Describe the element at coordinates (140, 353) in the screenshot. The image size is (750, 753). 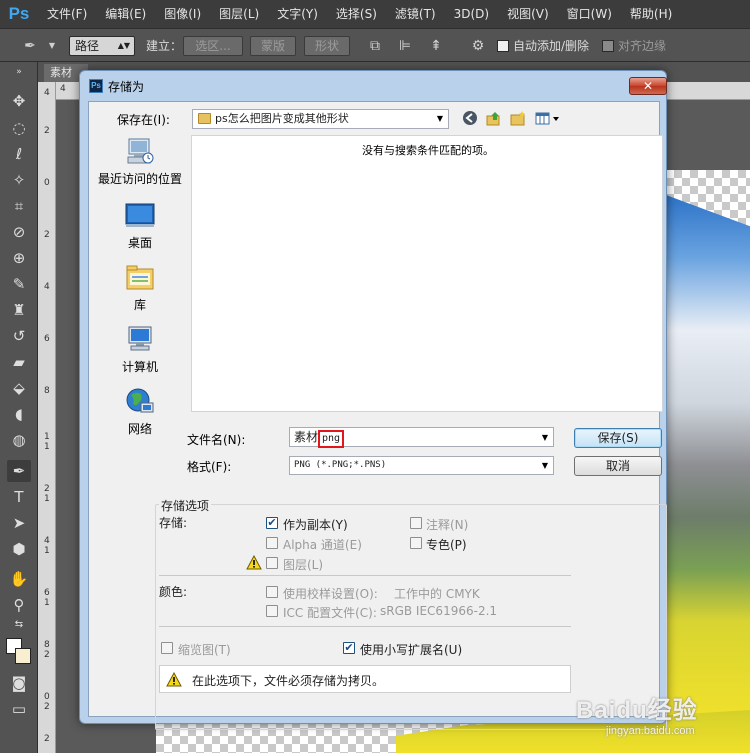
I see `place-computer: 计算机` at that location.